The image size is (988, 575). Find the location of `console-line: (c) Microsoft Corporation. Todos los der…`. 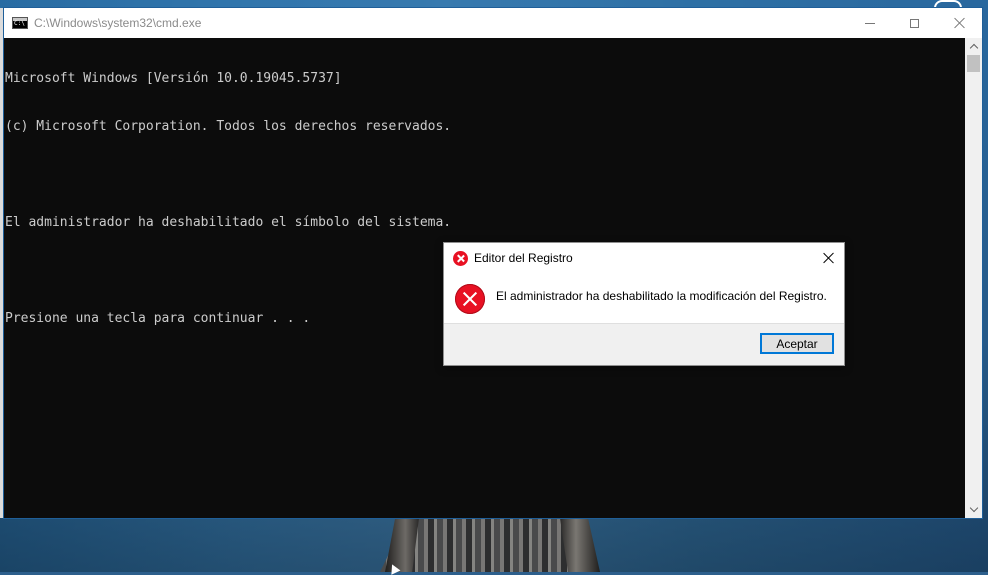

console-line: (c) Microsoft Corporation. Todos los der… is located at coordinates (228, 126).